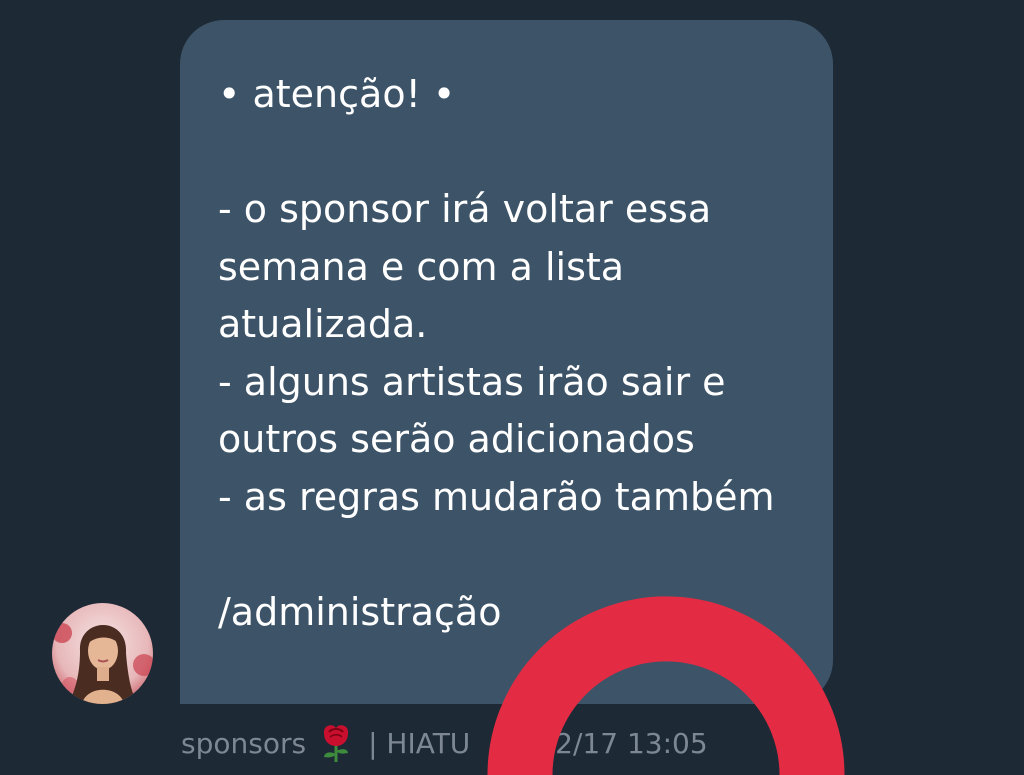  I want to click on avatar-photo, so click(102, 653).